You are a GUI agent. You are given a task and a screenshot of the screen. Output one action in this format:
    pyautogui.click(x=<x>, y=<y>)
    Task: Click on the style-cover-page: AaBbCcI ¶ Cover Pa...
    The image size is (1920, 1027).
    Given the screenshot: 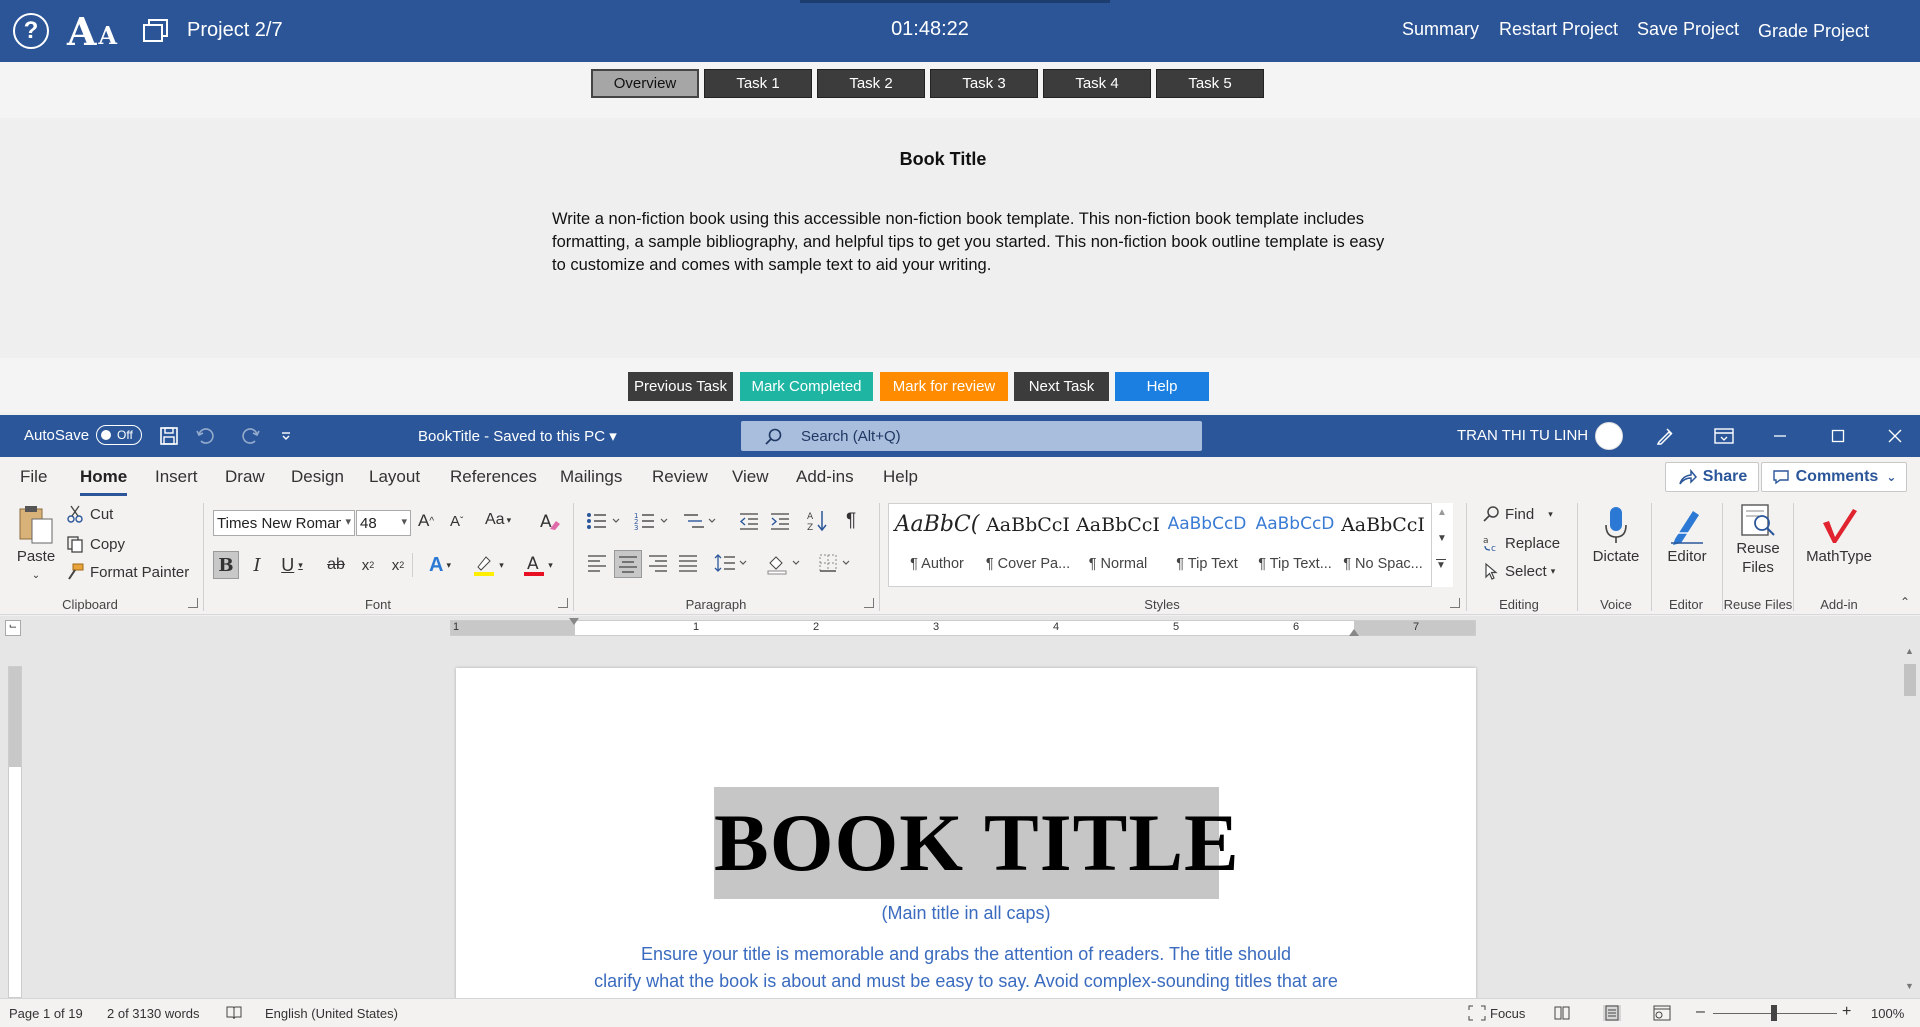 What is the action you would take?
    pyautogui.click(x=1027, y=545)
    